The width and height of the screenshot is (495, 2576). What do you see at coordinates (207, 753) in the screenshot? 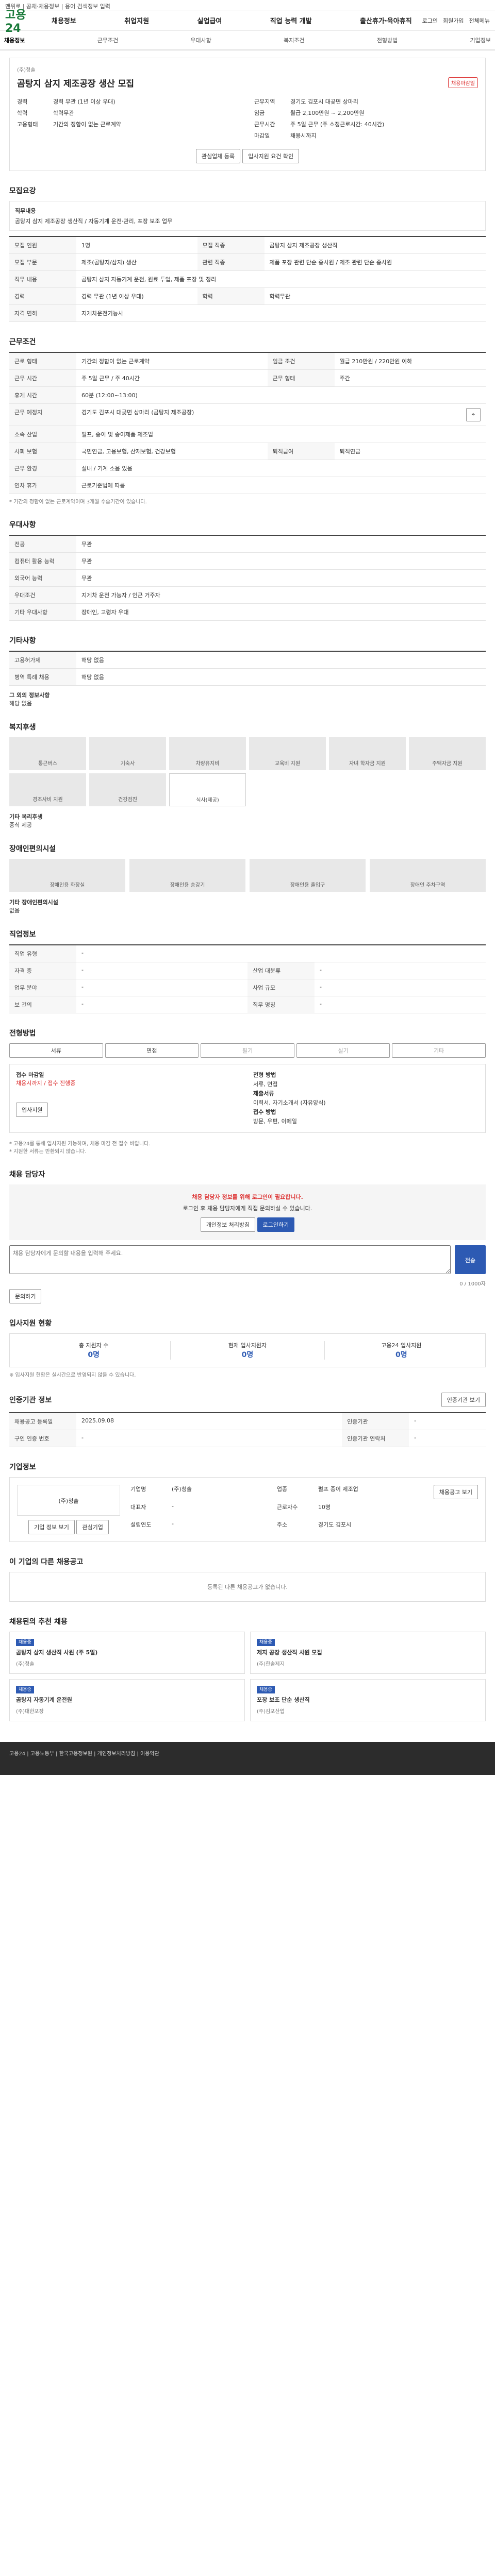
I see `welfare-car-icon: 차량유지비` at bounding box center [207, 753].